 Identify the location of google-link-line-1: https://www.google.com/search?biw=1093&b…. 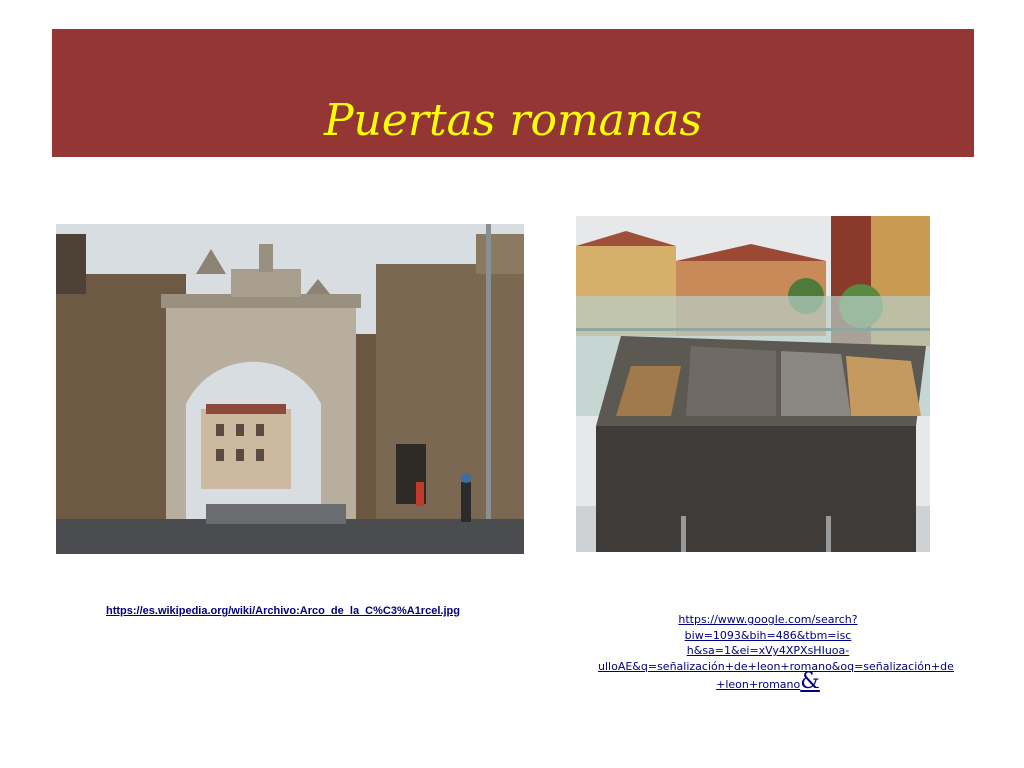
(767, 627).